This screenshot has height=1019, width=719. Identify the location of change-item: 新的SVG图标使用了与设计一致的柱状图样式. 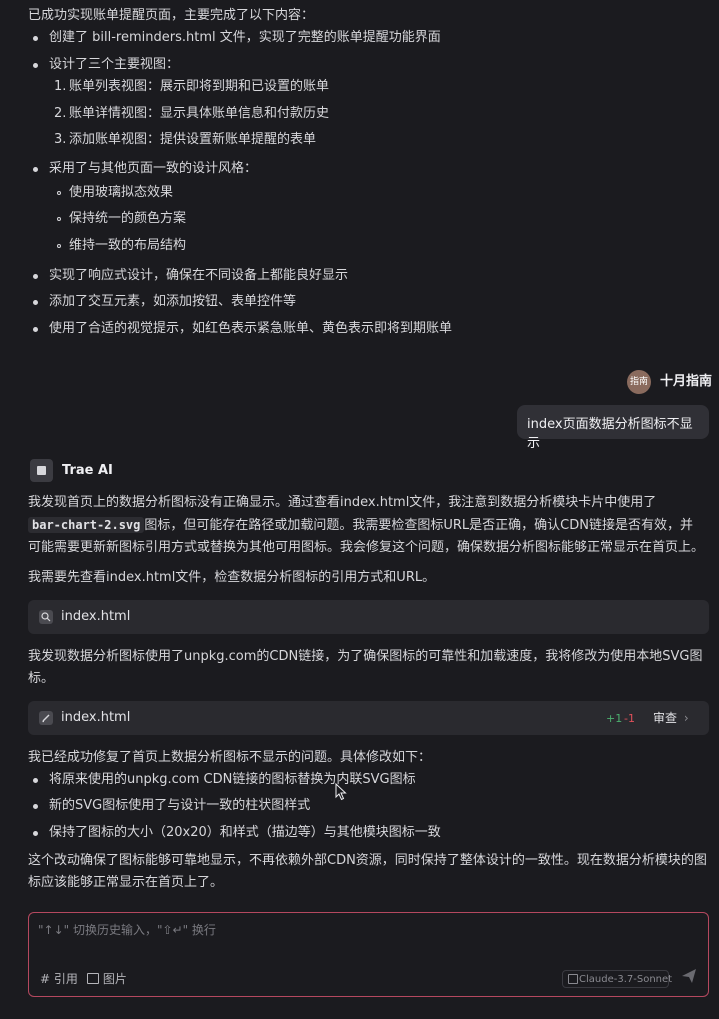
(180, 805).